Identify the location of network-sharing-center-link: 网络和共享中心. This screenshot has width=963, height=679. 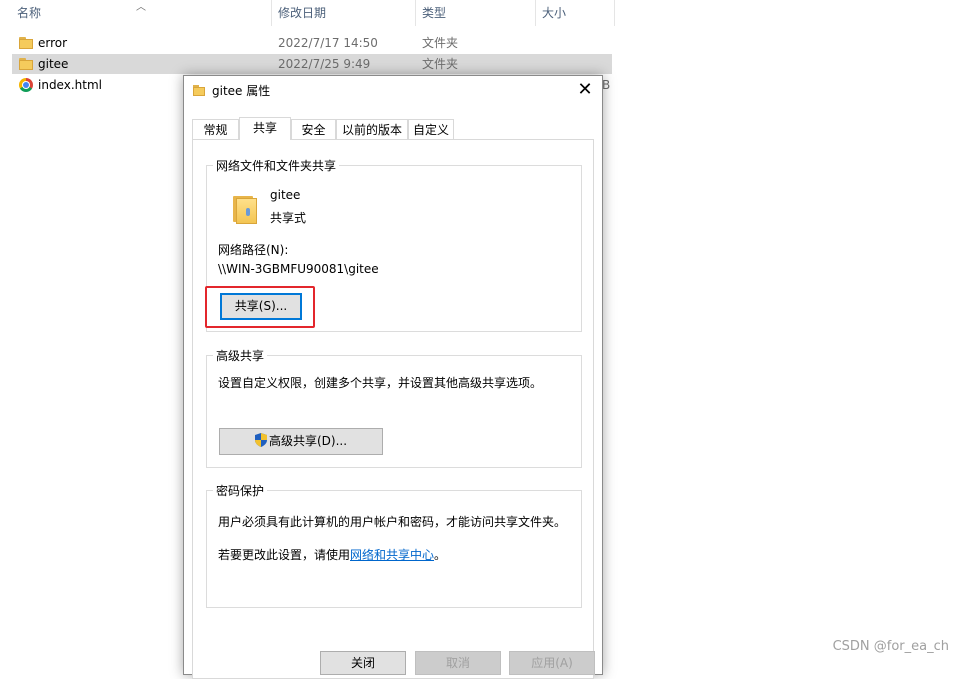
(392, 555).